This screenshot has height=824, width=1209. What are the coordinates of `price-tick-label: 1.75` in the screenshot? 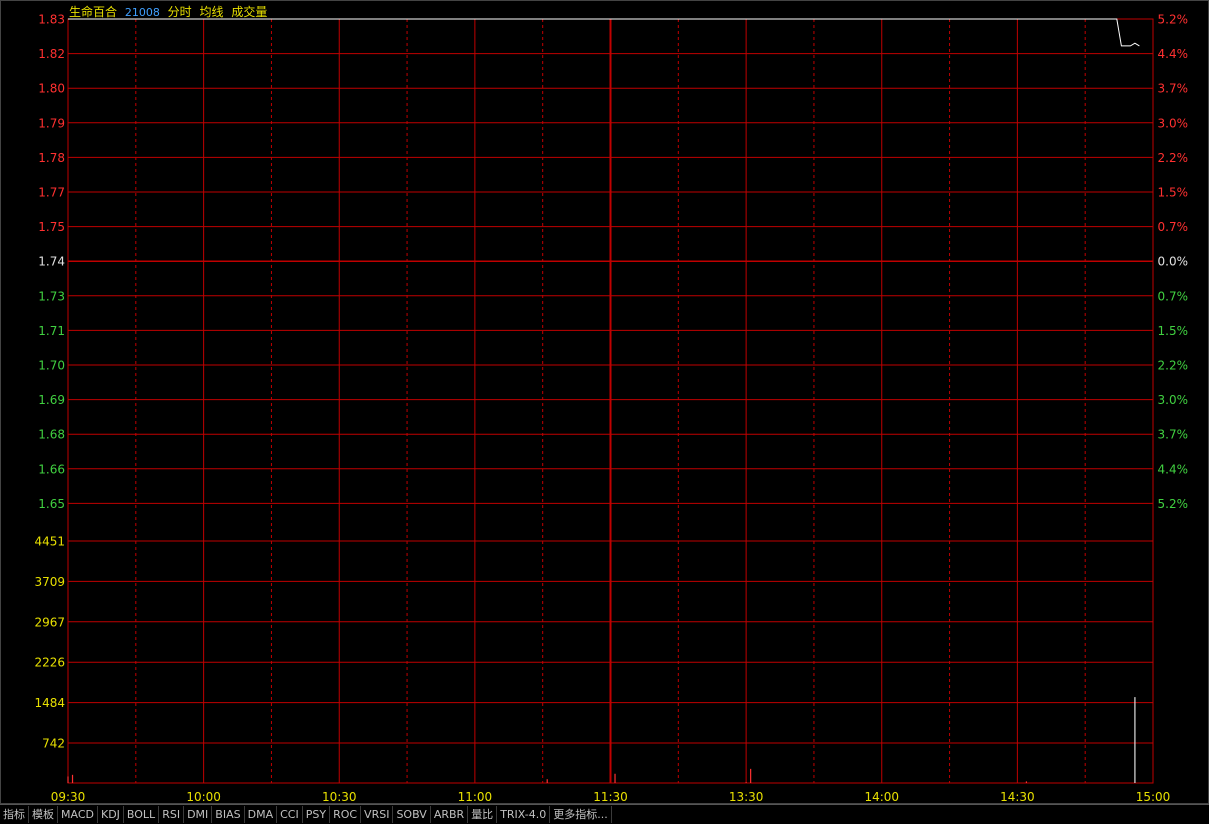 It's located at (51, 227).